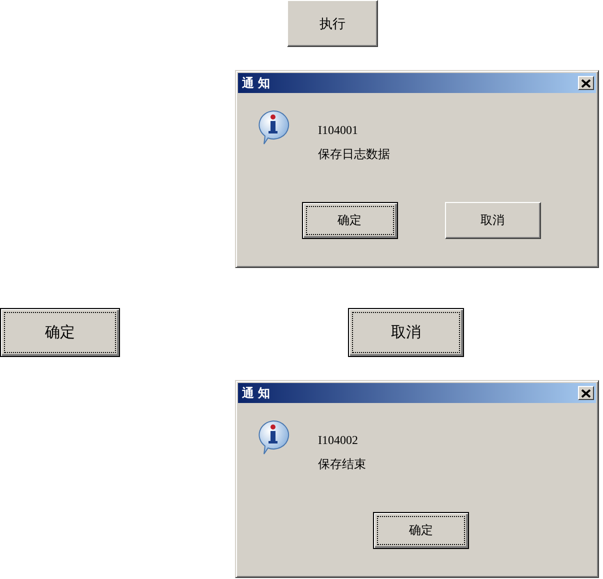 Image resolution: width=603 pixels, height=579 pixels. Describe the element at coordinates (354, 154) in the screenshot. I see `message-text: 保存日志数据` at that location.